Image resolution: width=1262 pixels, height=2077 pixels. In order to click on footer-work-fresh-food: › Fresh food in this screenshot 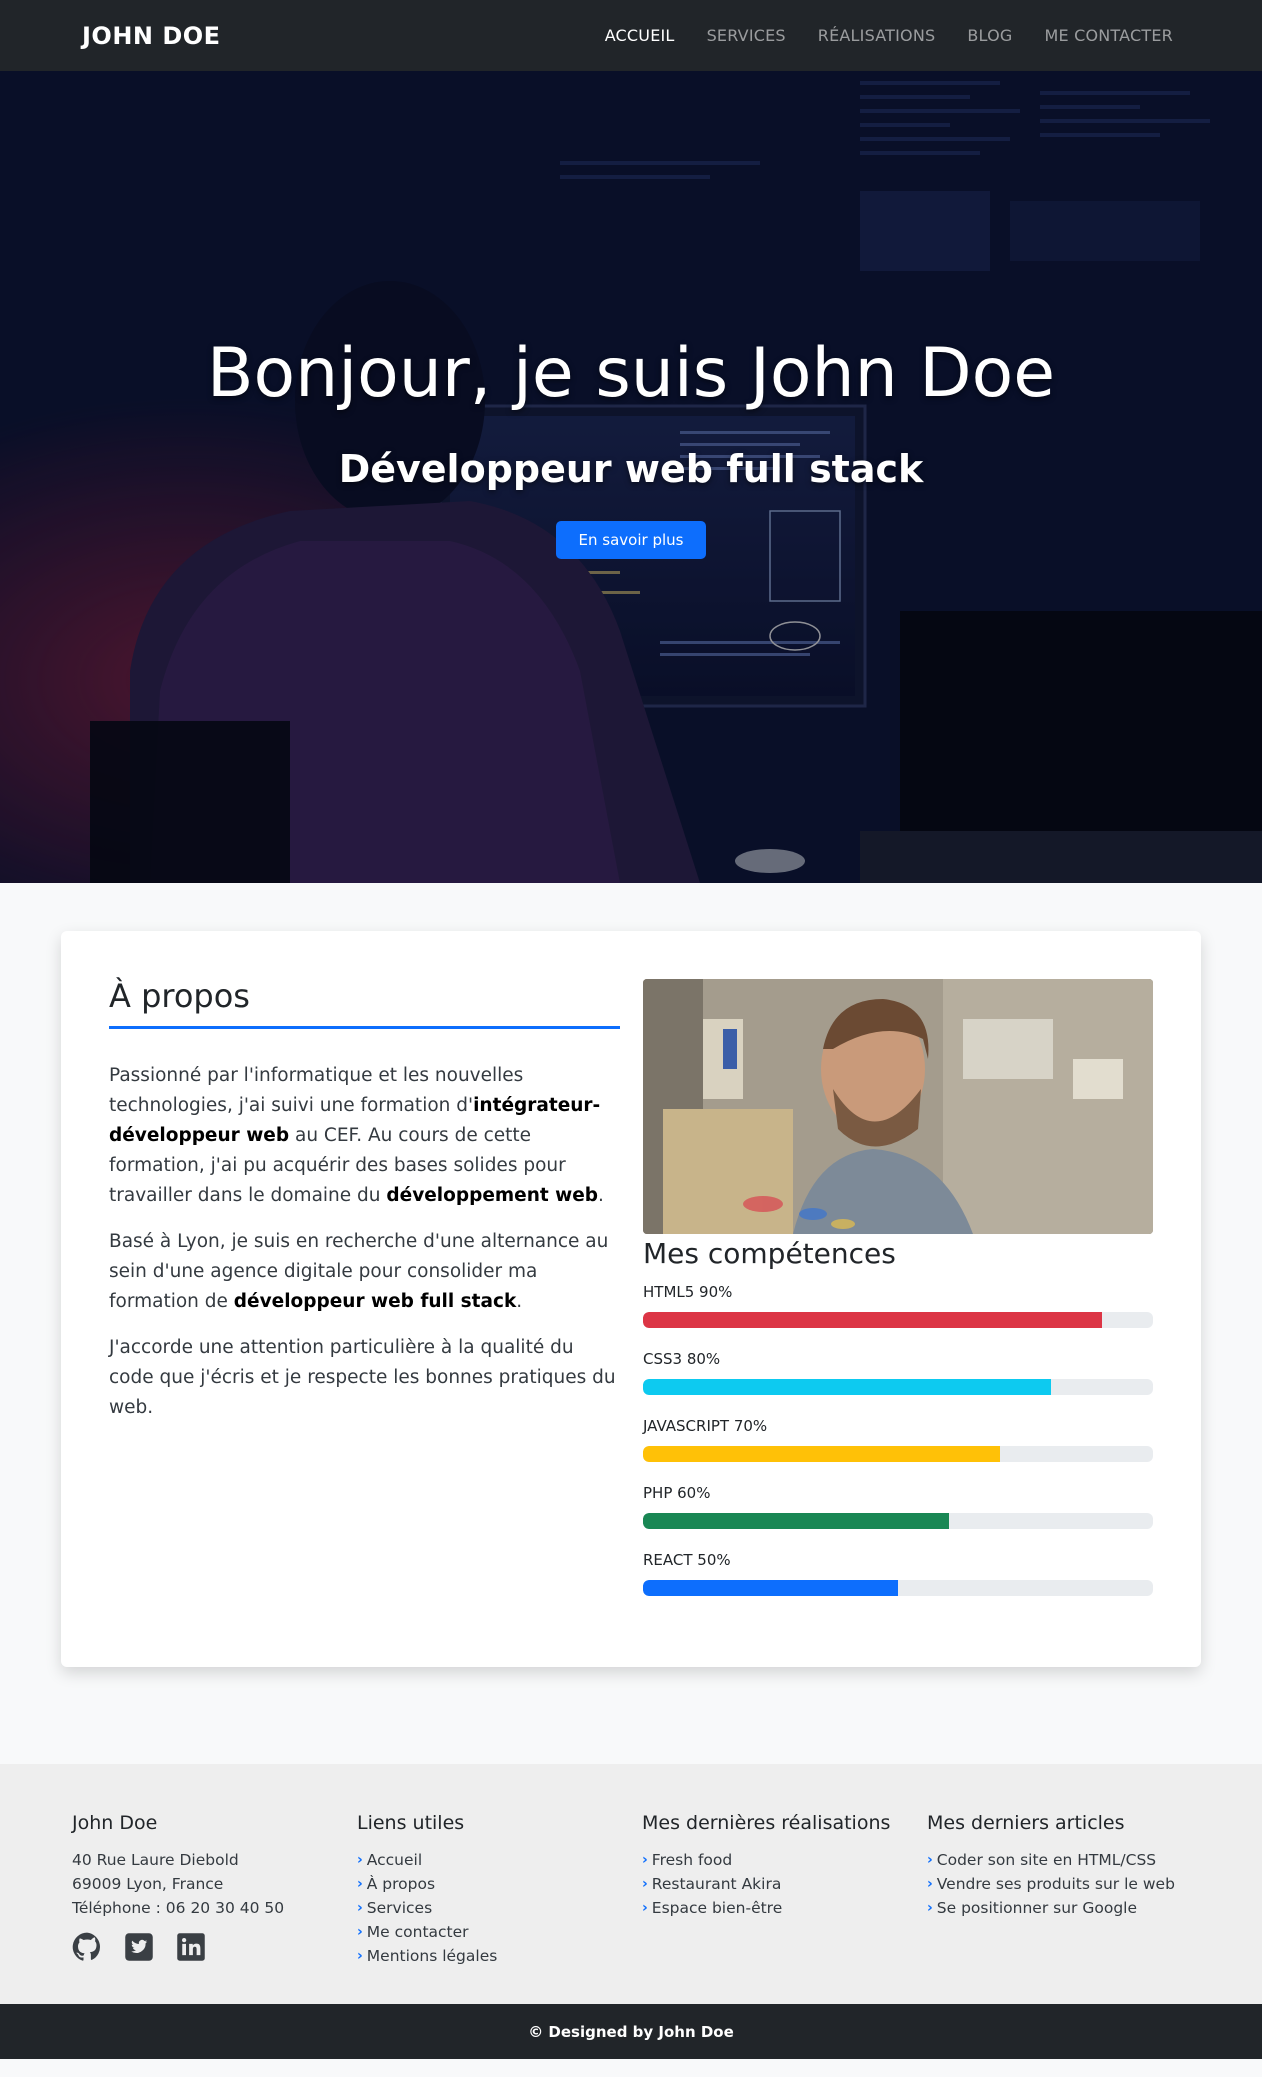, I will do `click(766, 1860)`.